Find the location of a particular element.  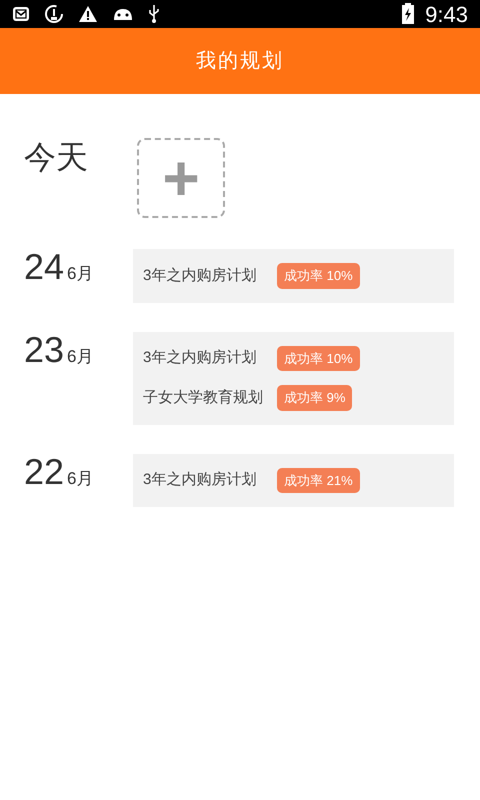

plan-card: 3年之内购房计划 成功率 10% 子女大学教育规划 成功率 9% is located at coordinates (293, 378).